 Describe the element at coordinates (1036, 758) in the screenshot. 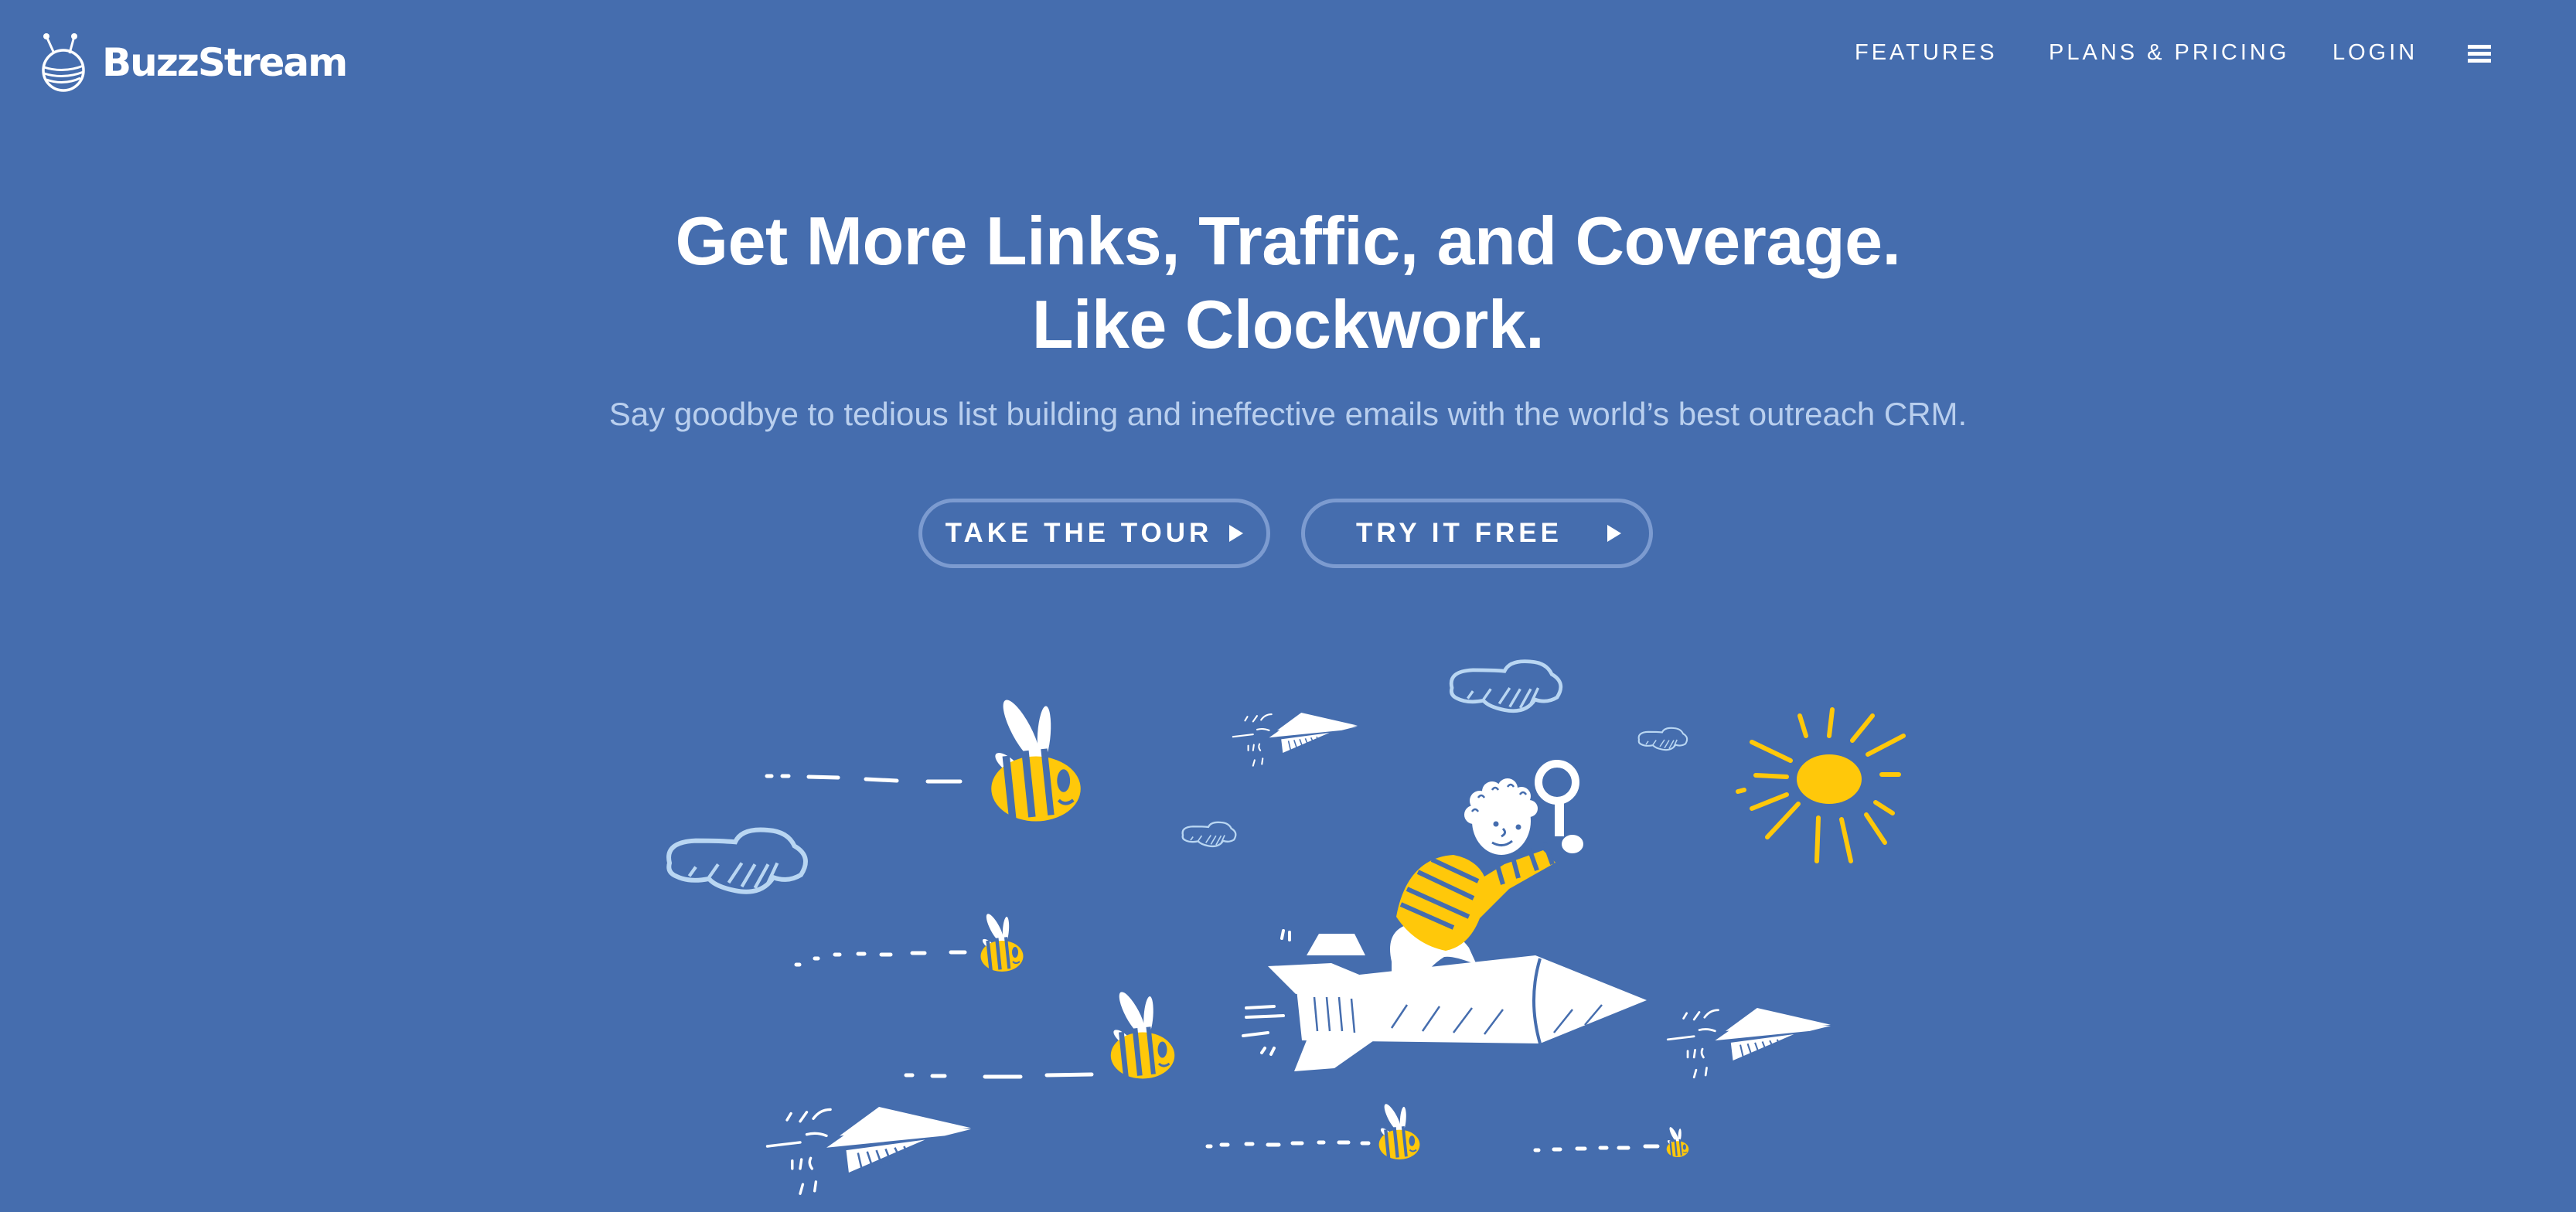

I see `bee-large` at that location.